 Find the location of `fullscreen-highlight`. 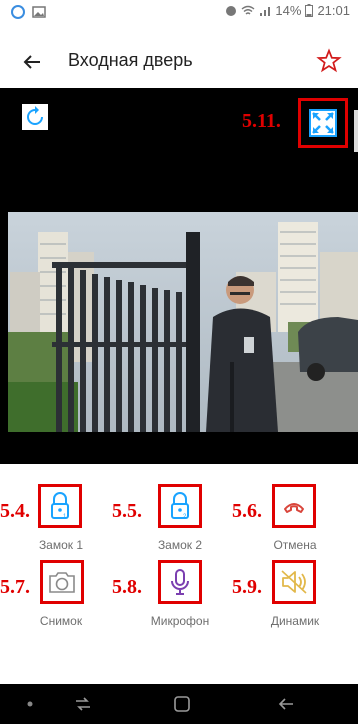

fullscreen-highlight is located at coordinates (323, 123).